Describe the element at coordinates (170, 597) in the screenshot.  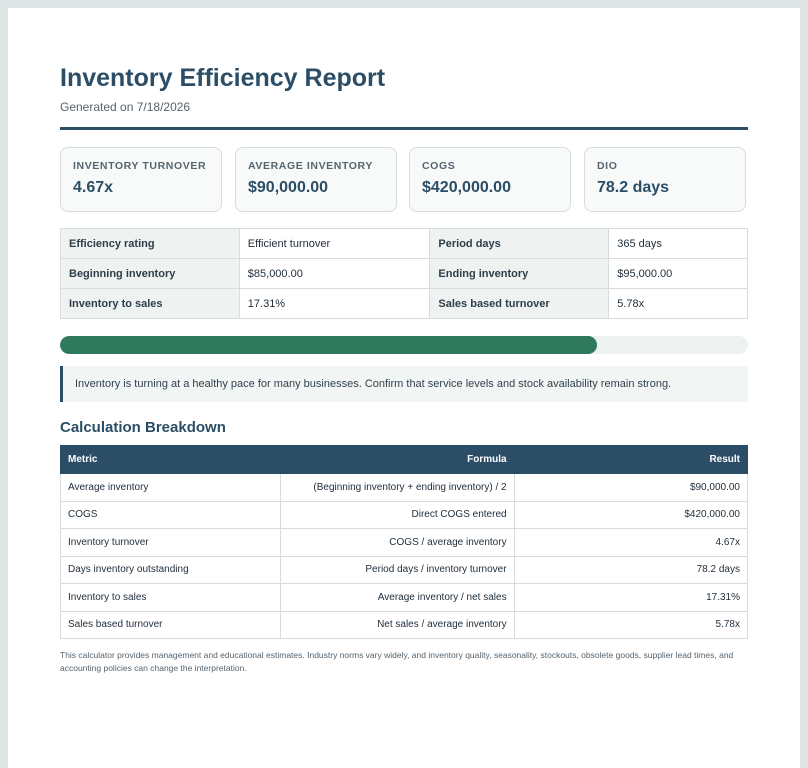
I see `metric-cell: Inventory to sales` at that location.